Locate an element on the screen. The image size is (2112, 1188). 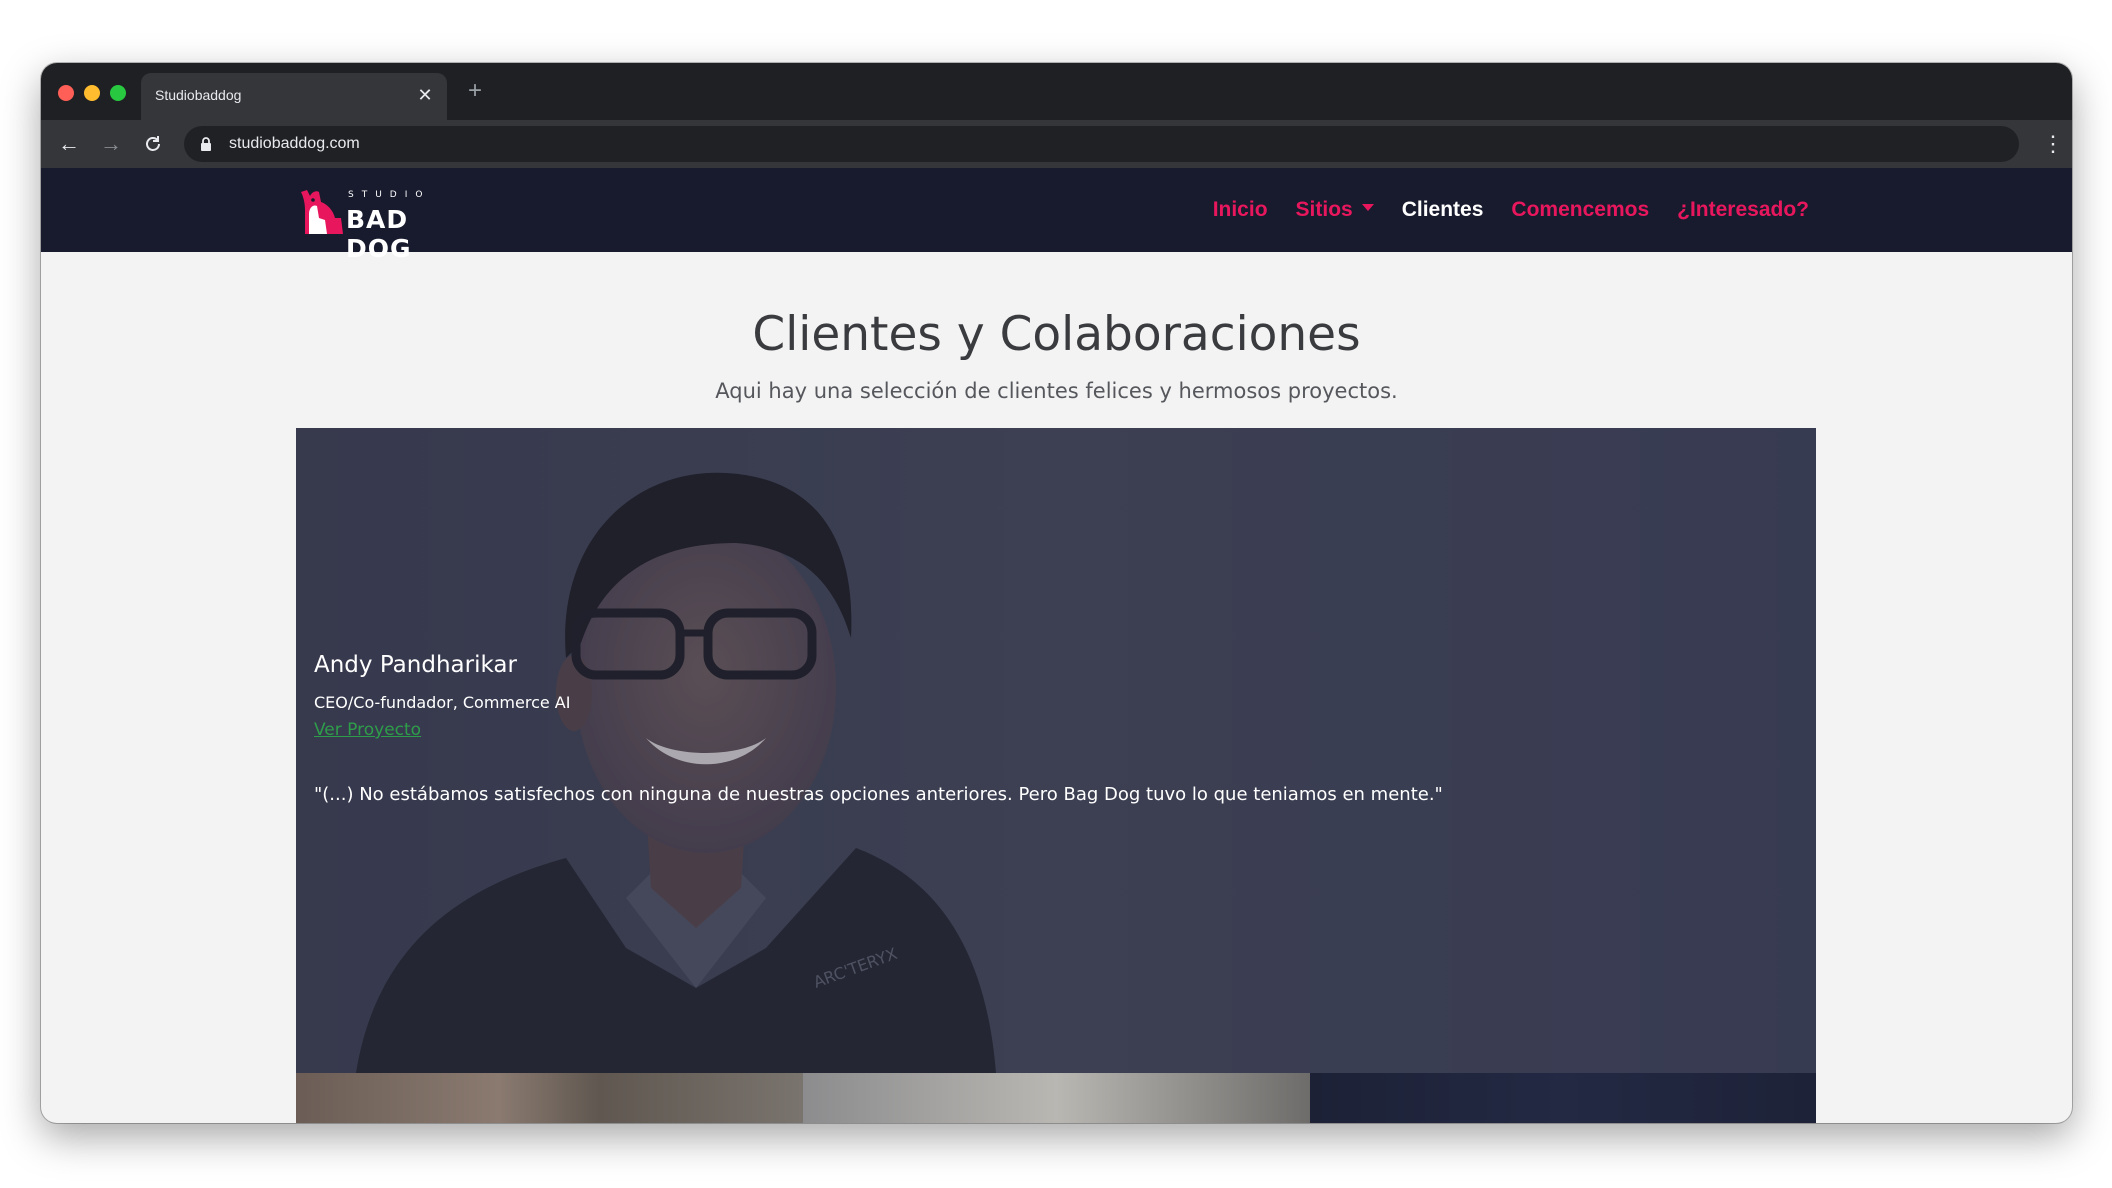
new-tab-icon: + is located at coordinates (475, 91).